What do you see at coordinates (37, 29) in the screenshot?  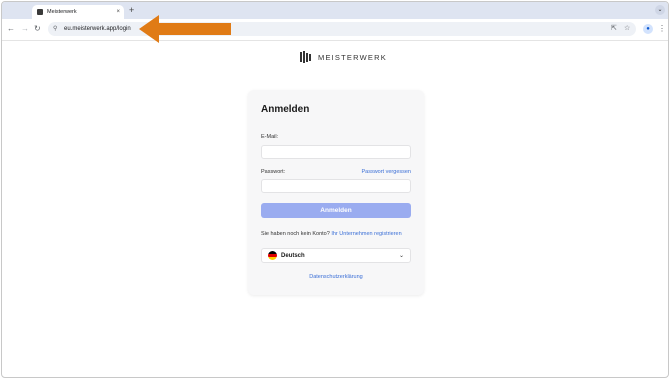 I see `reload-icon: ↻` at bounding box center [37, 29].